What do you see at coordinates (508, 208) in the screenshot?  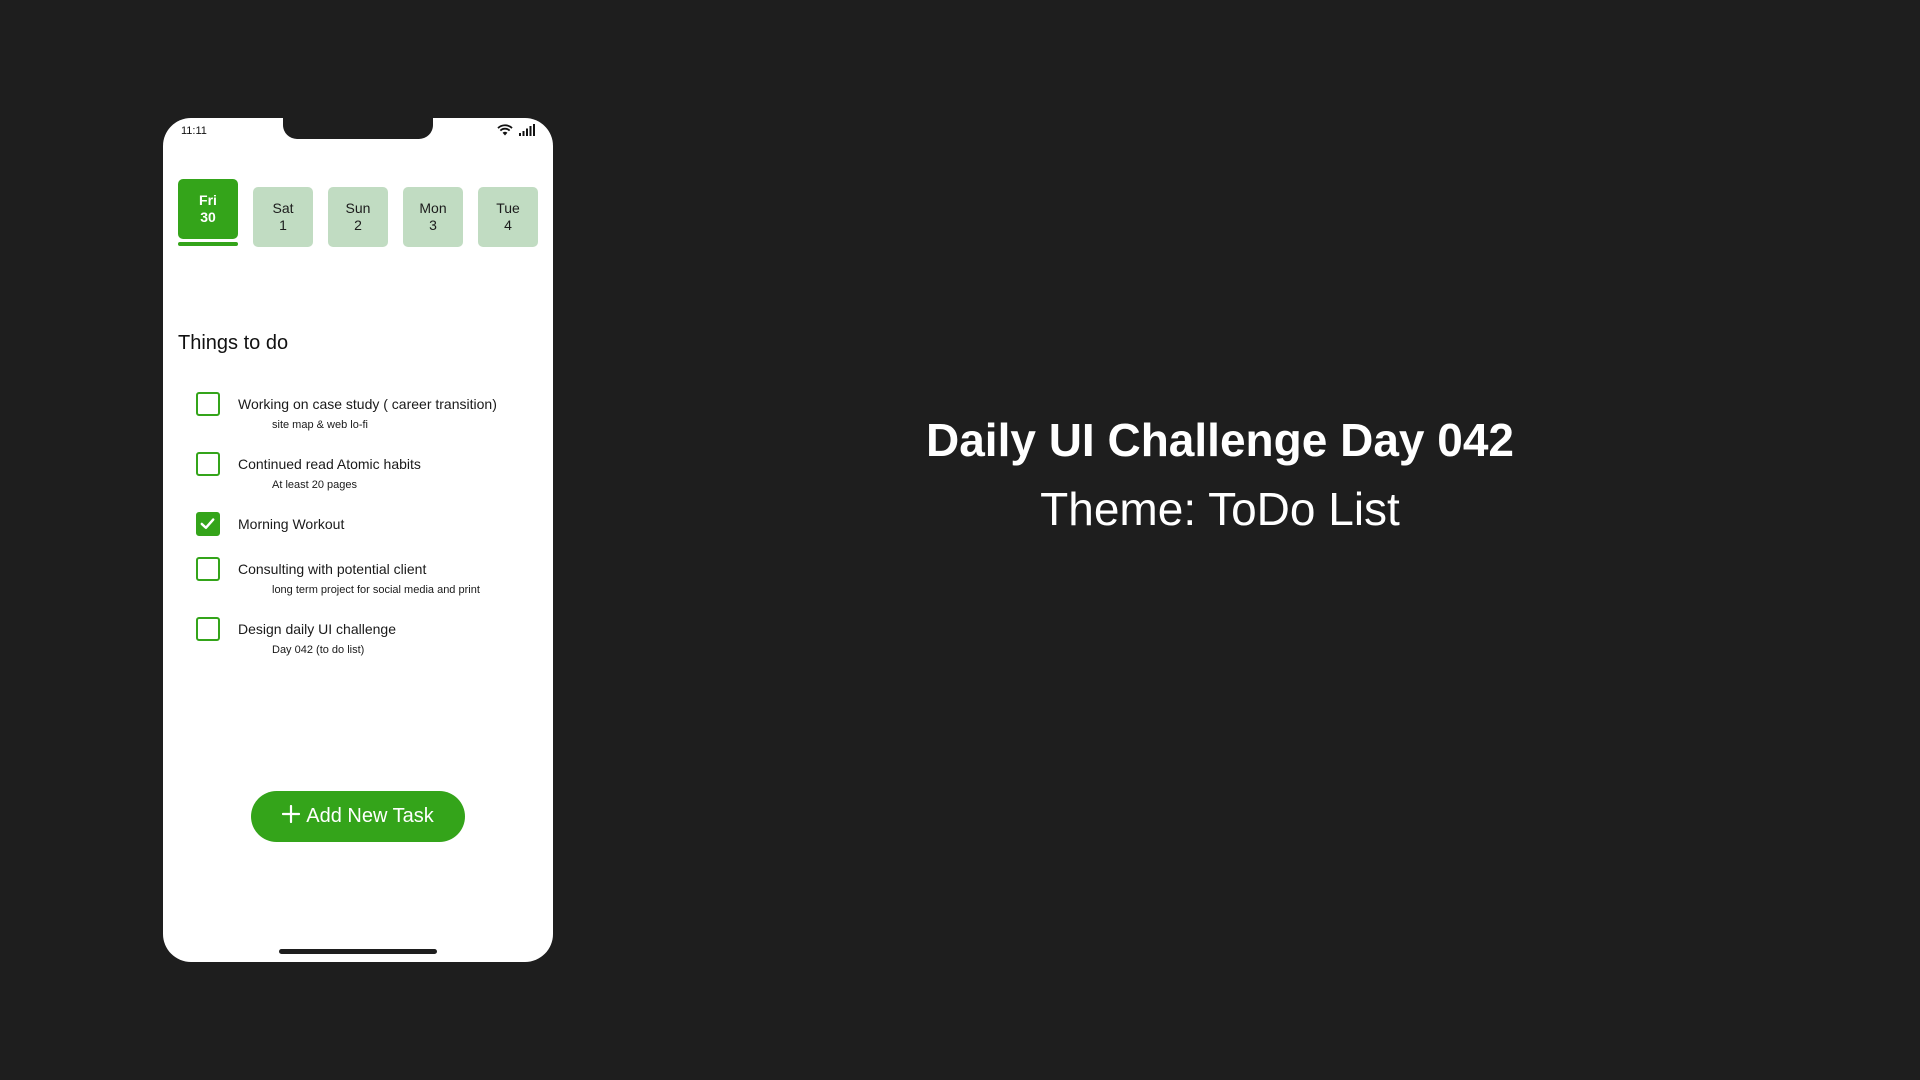 I see `day-weekday: Tue` at bounding box center [508, 208].